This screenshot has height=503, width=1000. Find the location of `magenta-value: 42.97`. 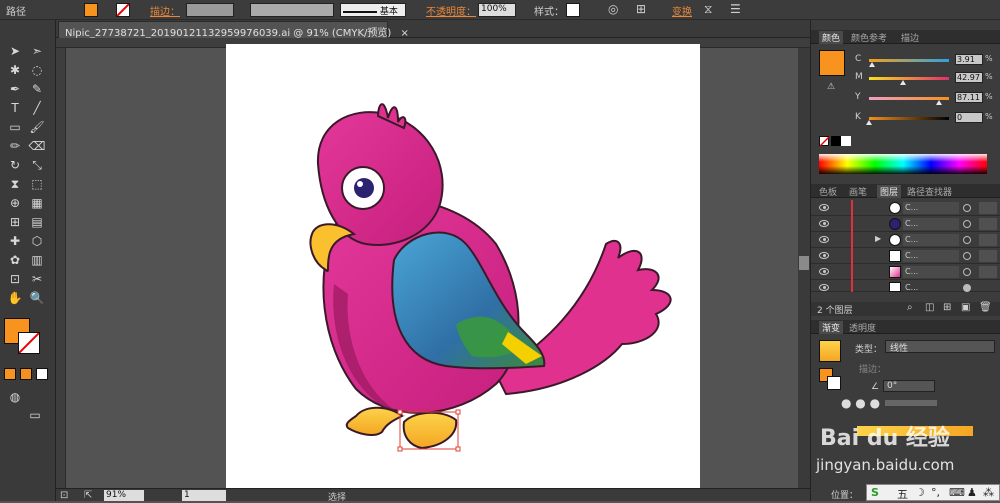

magenta-value: 42.97 is located at coordinates (969, 77).